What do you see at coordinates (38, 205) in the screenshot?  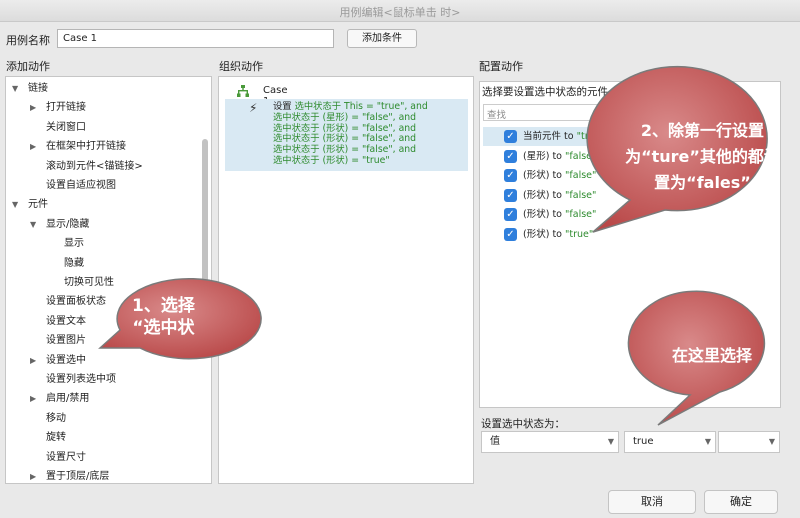 I see `tree-item-label: 元件` at bounding box center [38, 205].